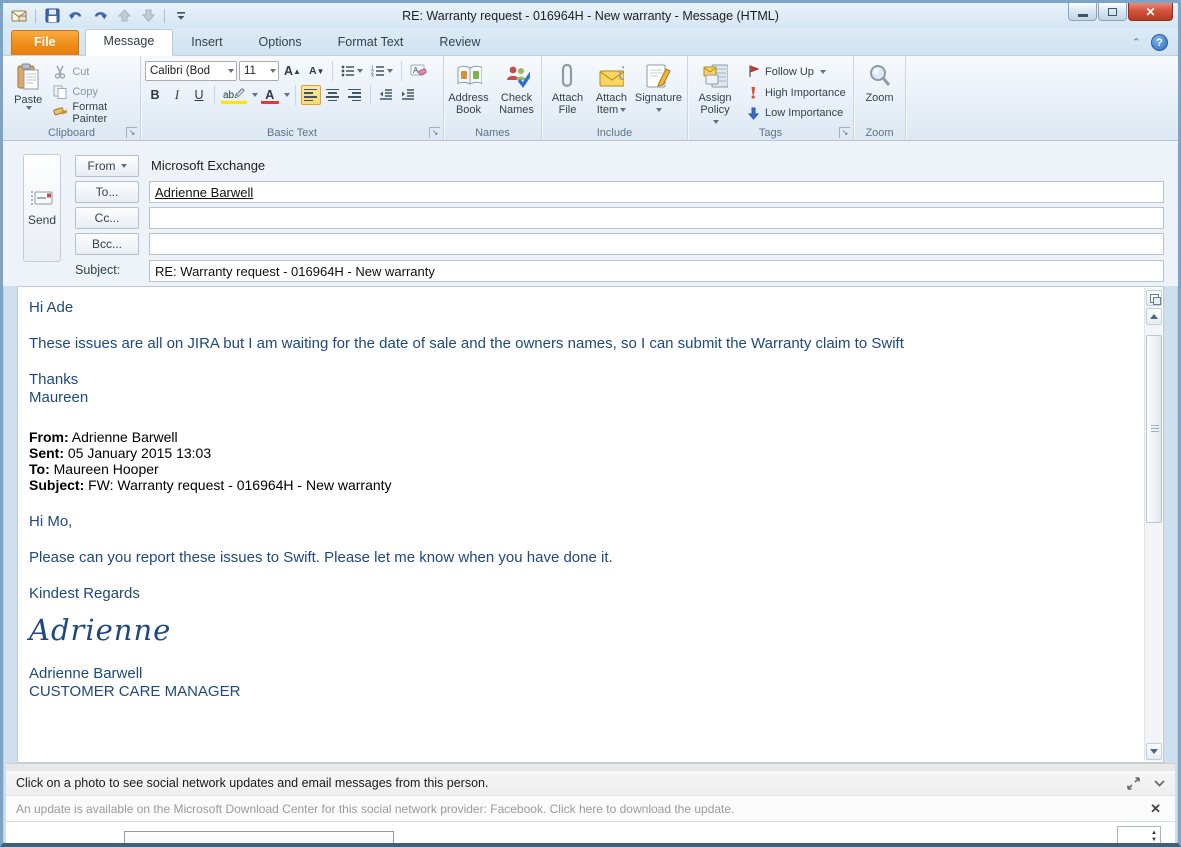 The image size is (1181, 847). I want to click on previous-item-button, so click(124, 16).